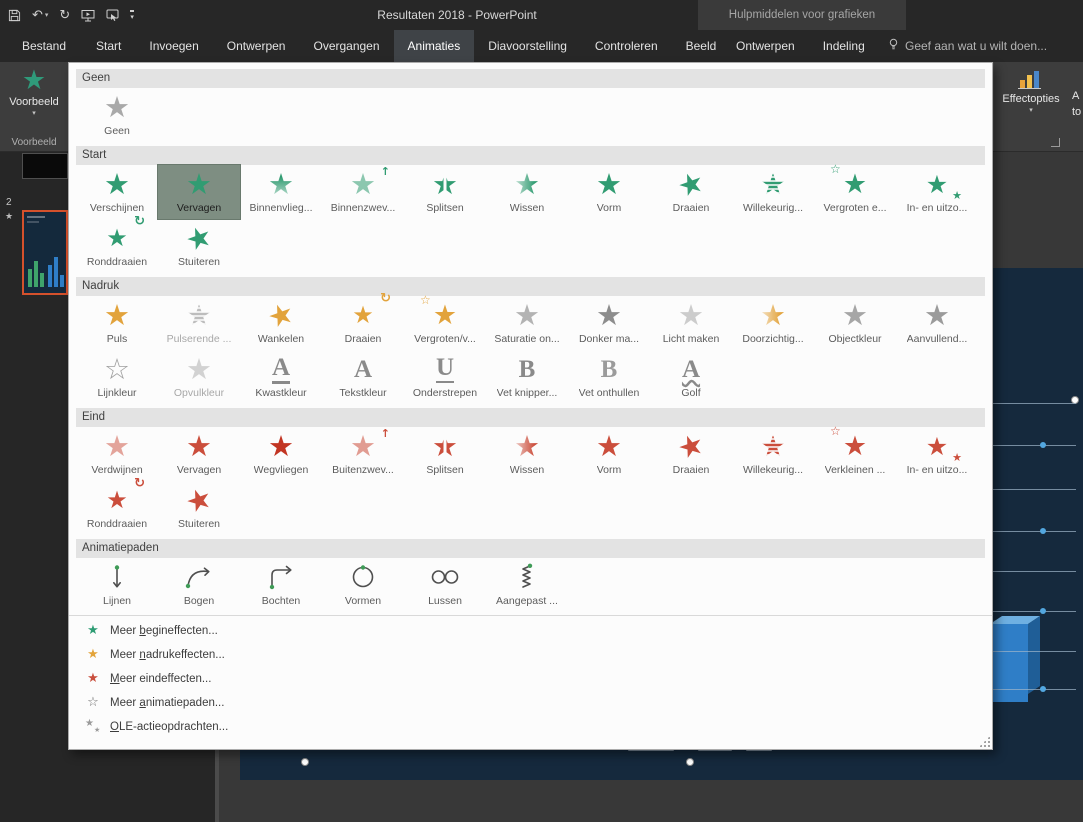 Image resolution: width=1083 pixels, height=822 pixels. What do you see at coordinates (765, 46) in the screenshot?
I see `contextual-tab-ontwerpen: Ontwerpen` at bounding box center [765, 46].